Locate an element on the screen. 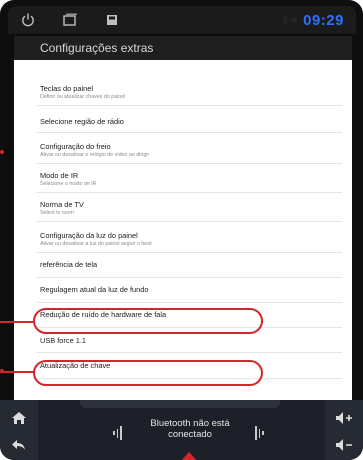 The height and width of the screenshot is (460, 363). left-nav-panel is located at coordinates (19, 430).